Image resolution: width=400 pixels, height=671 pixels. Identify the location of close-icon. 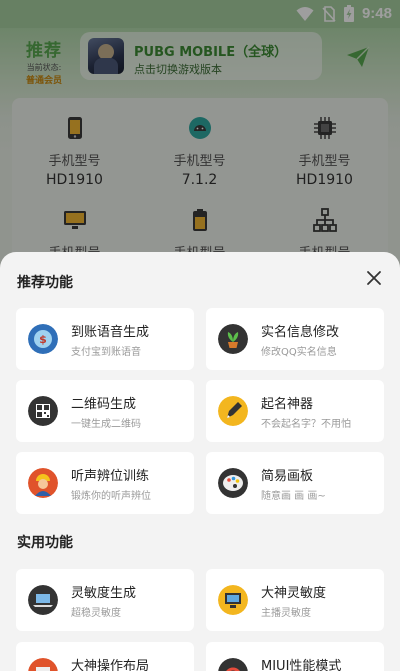
(374, 278).